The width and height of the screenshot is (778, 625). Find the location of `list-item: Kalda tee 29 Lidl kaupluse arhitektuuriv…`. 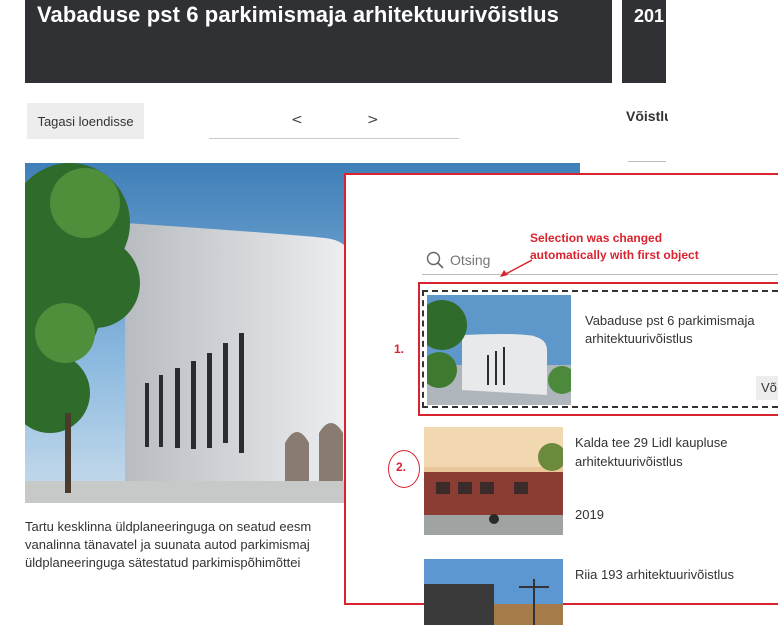

list-item: Kalda tee 29 Lidl kaupluse arhitektuuriv… is located at coordinates (601, 482).